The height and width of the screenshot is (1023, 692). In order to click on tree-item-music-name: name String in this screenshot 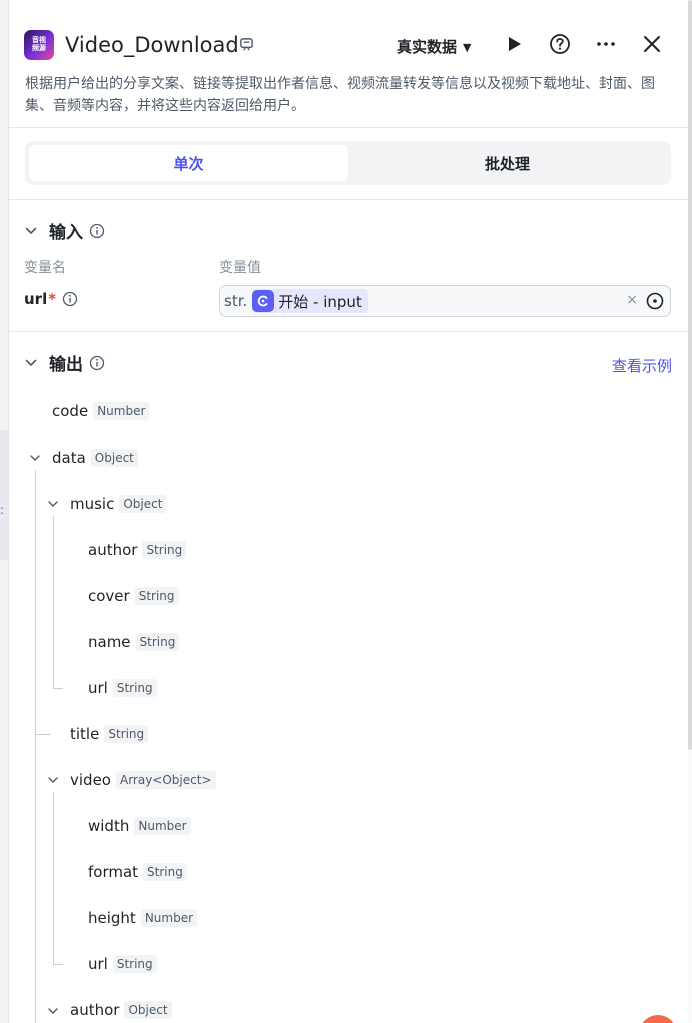, I will do `click(134, 642)`.